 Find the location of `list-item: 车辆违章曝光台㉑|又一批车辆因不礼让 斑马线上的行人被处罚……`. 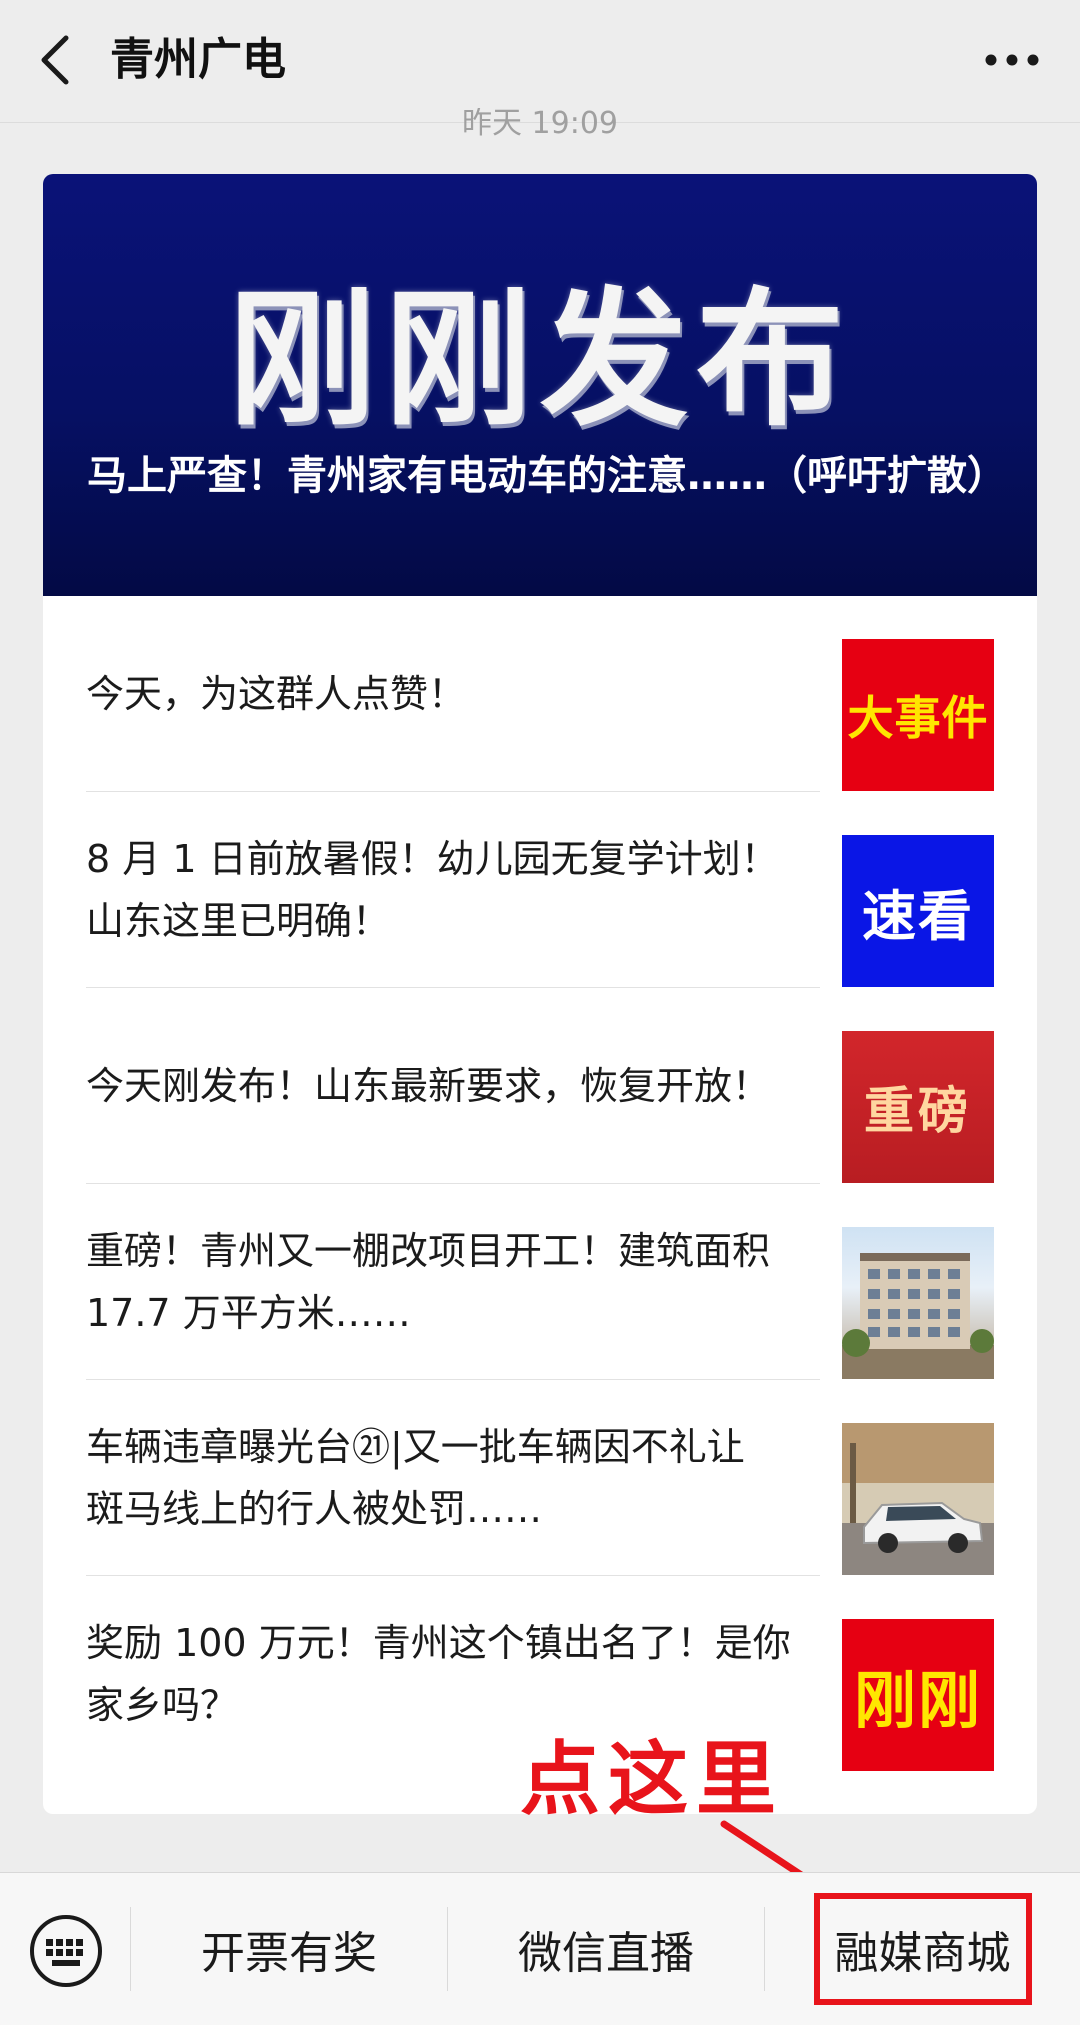

list-item: 车辆违章曝光台㉑|又一批车辆因不礼让 斑马线上的行人被处罚…… is located at coordinates (540, 1478).